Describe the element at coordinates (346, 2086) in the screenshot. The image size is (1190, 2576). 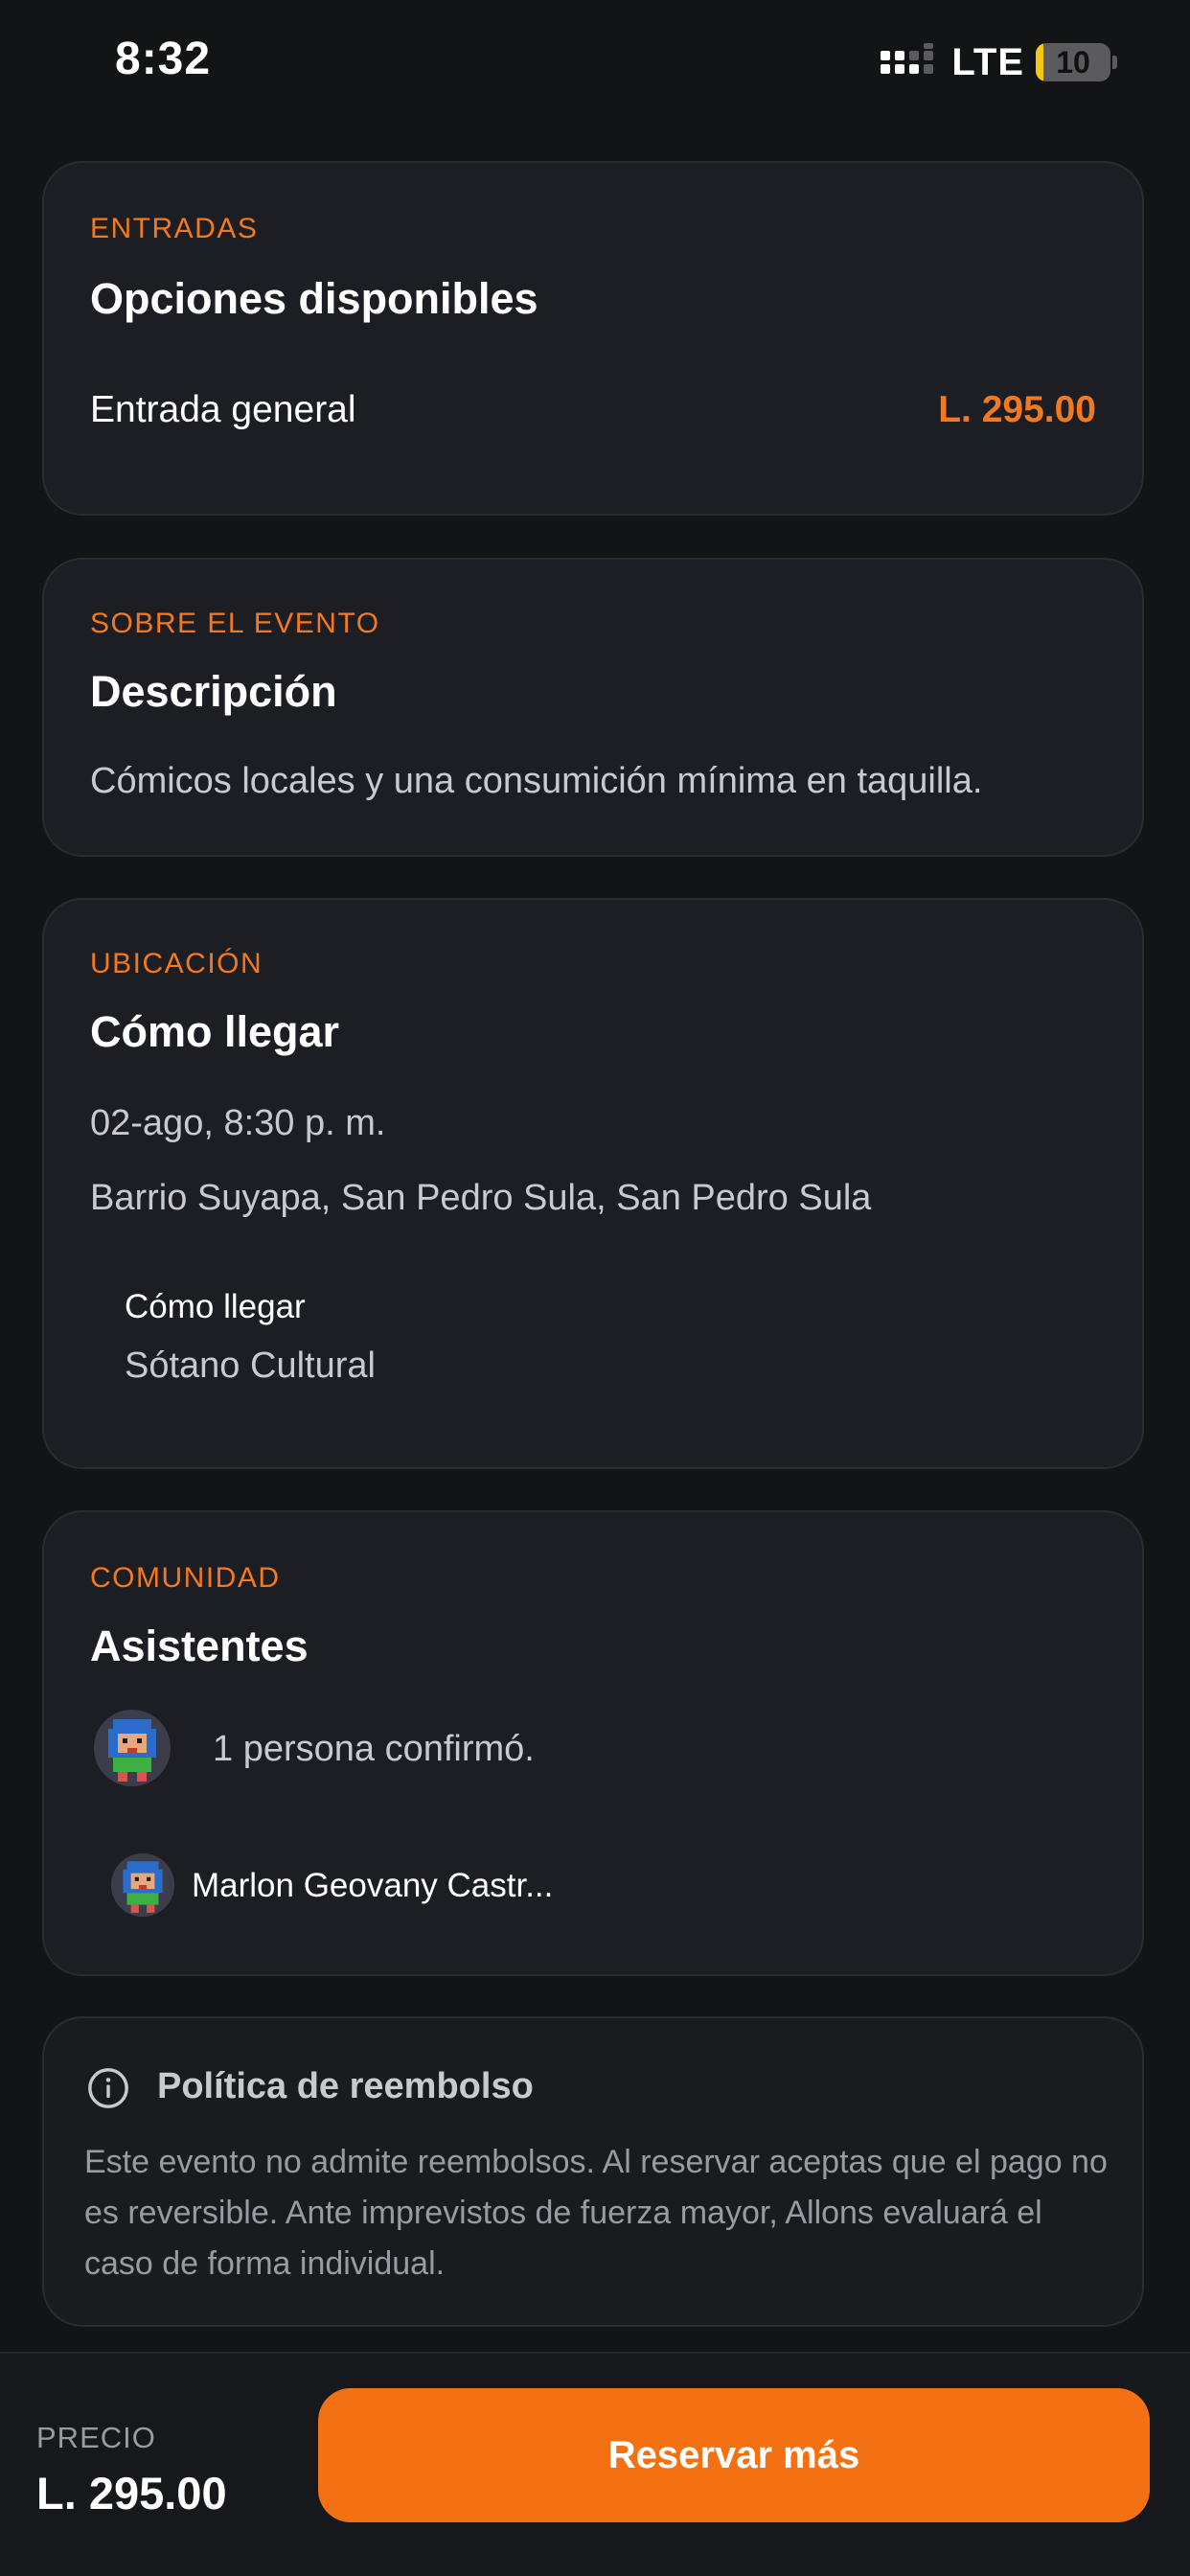
I see `refund-policy-title: Política de reembolso` at that location.